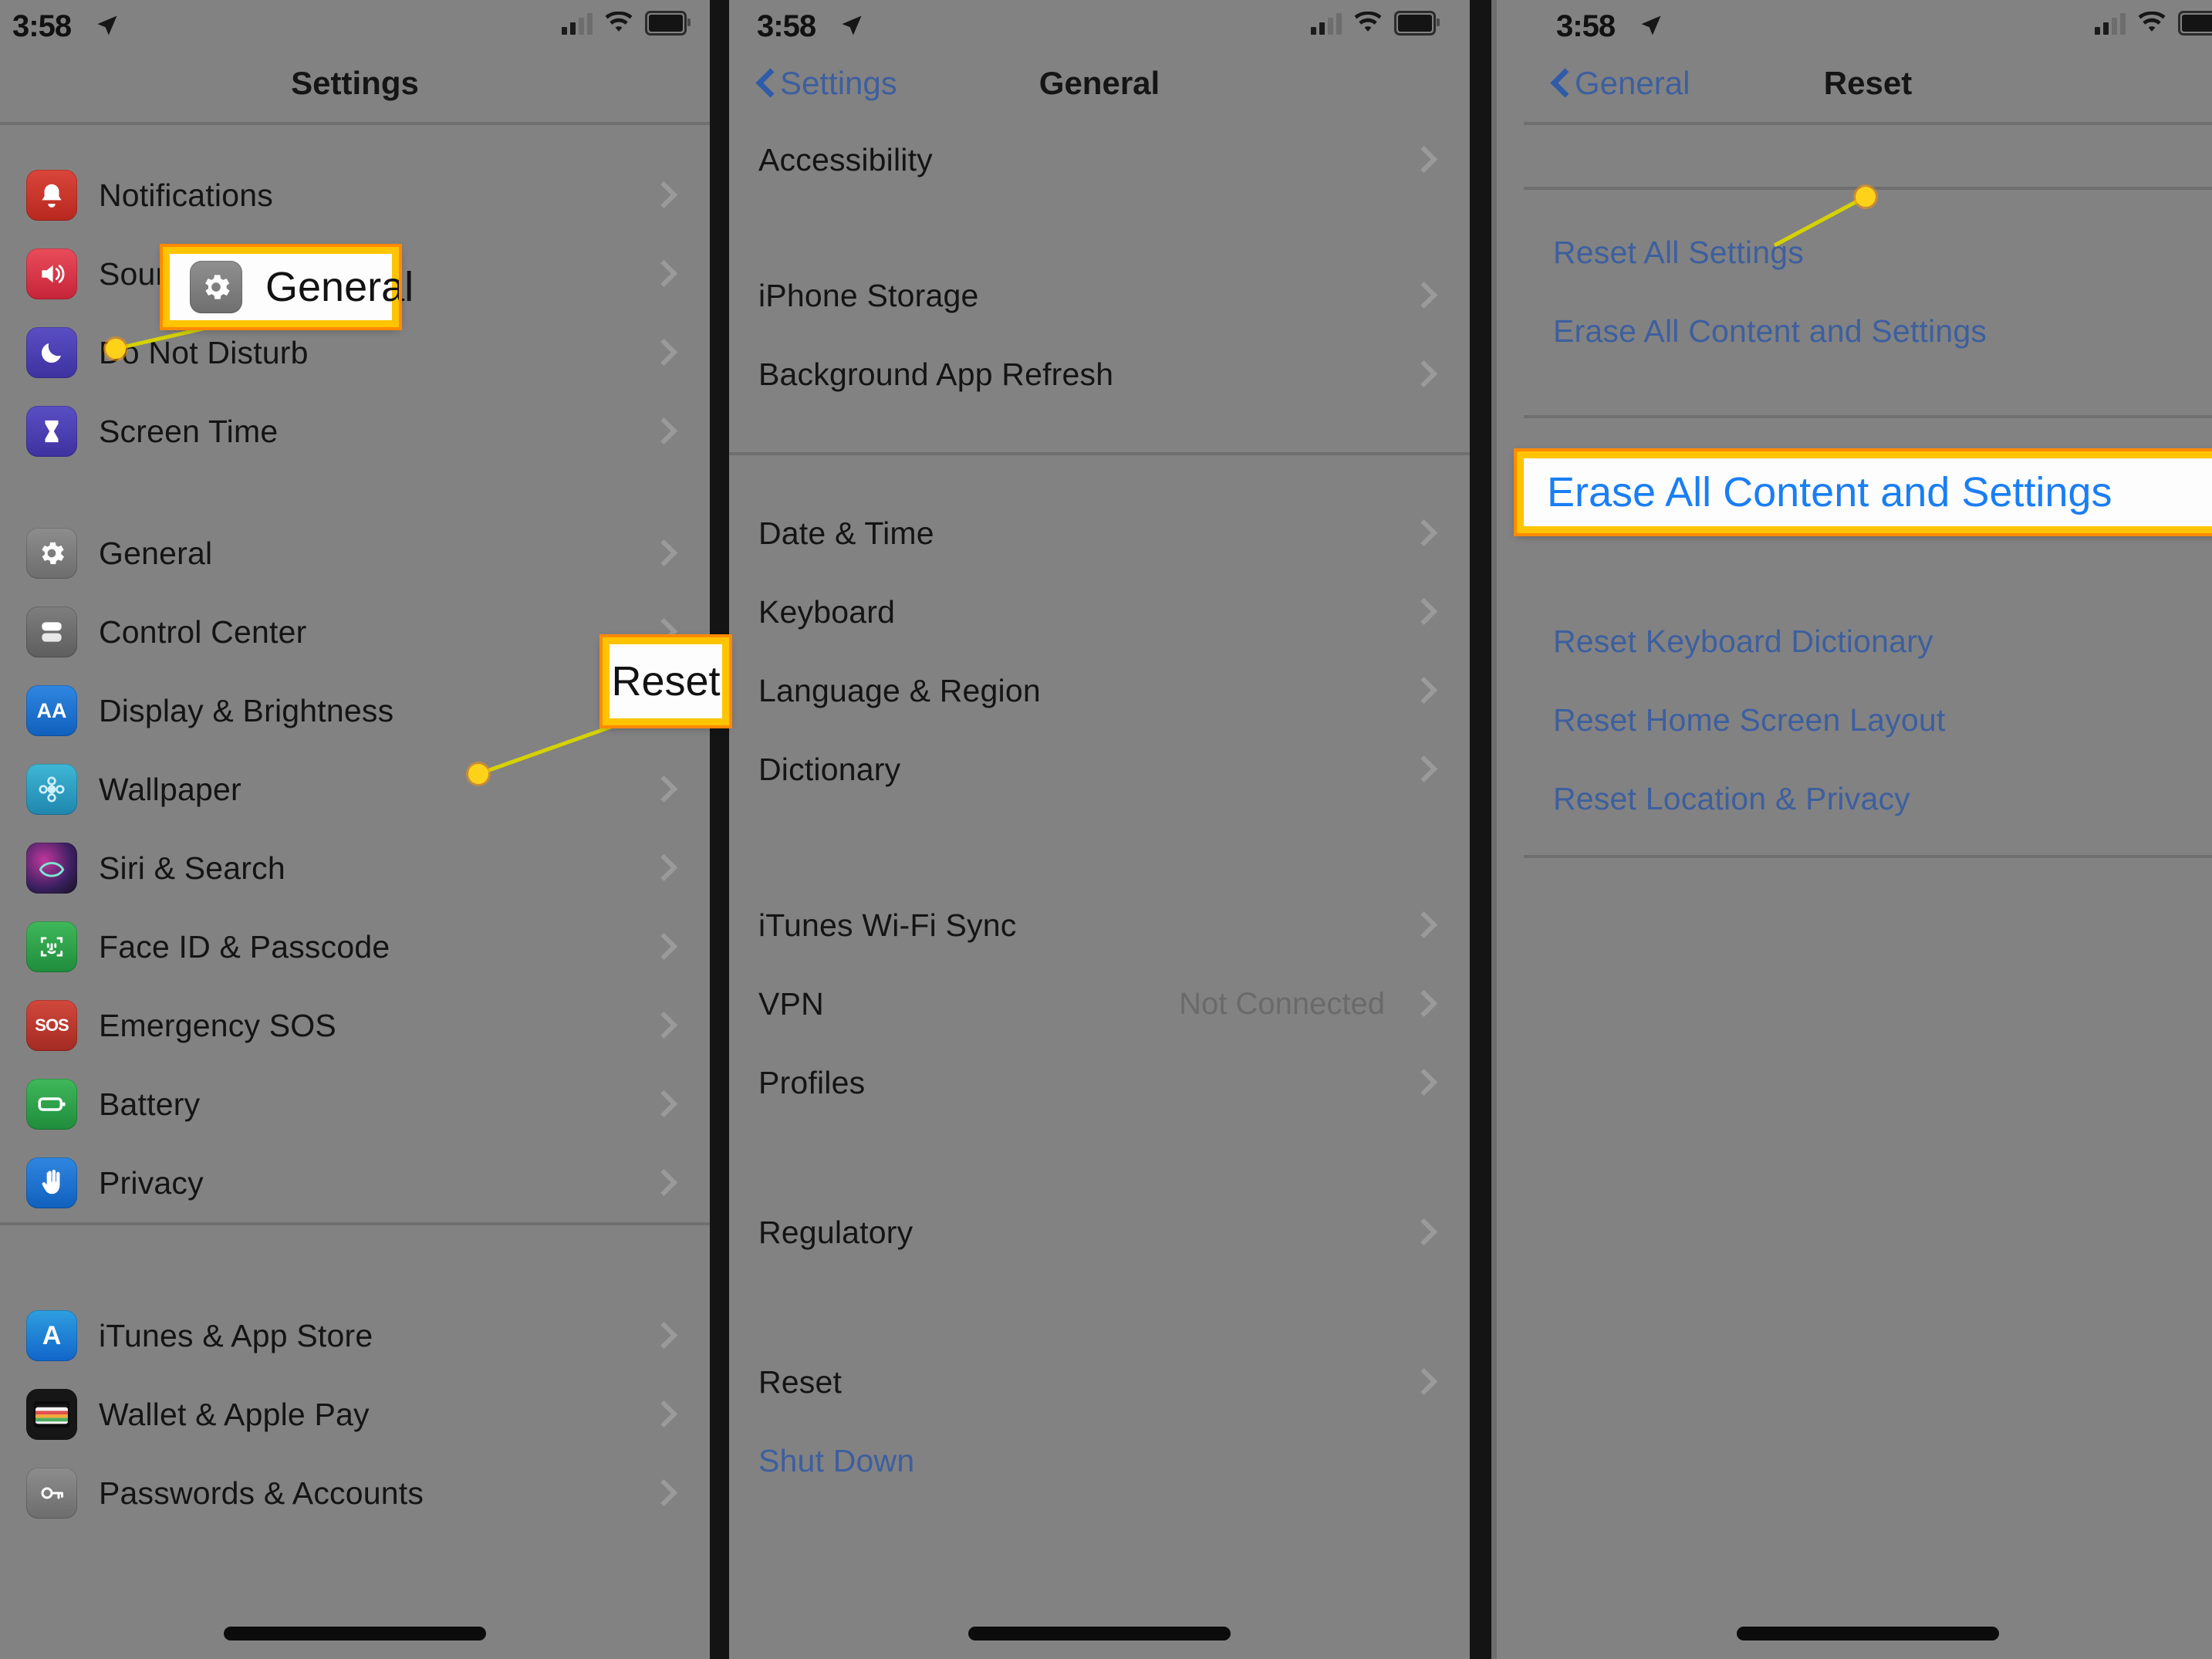  I want to click on callout-general: General, so click(287, 287).